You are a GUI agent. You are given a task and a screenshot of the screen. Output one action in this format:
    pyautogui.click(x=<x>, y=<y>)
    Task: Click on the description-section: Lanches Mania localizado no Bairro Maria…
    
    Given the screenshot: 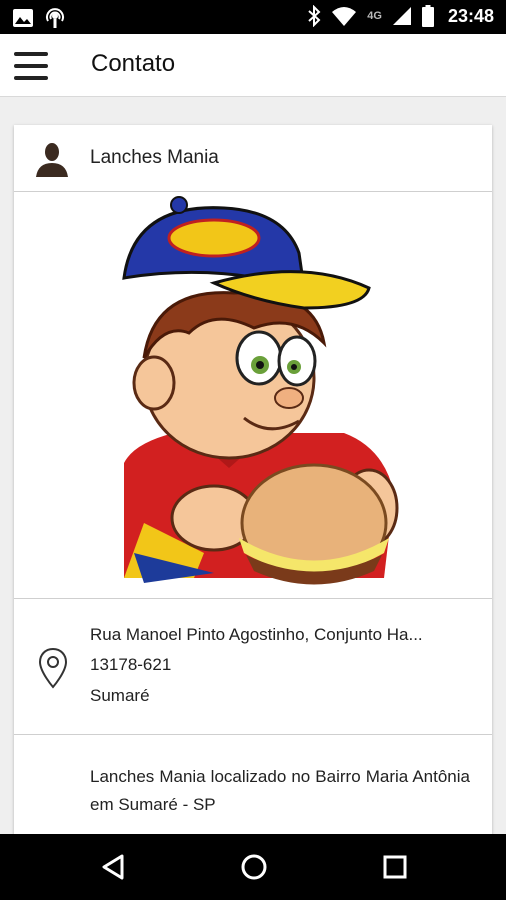 What is the action you would take?
    pyautogui.click(x=253, y=790)
    